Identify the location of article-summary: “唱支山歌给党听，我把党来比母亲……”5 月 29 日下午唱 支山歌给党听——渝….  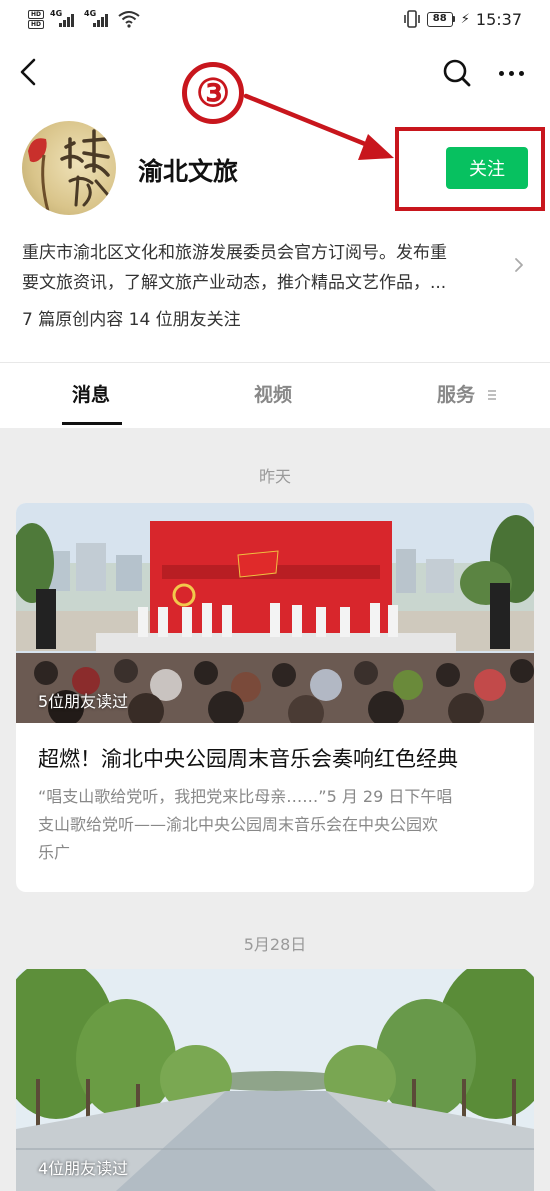
(245, 824).